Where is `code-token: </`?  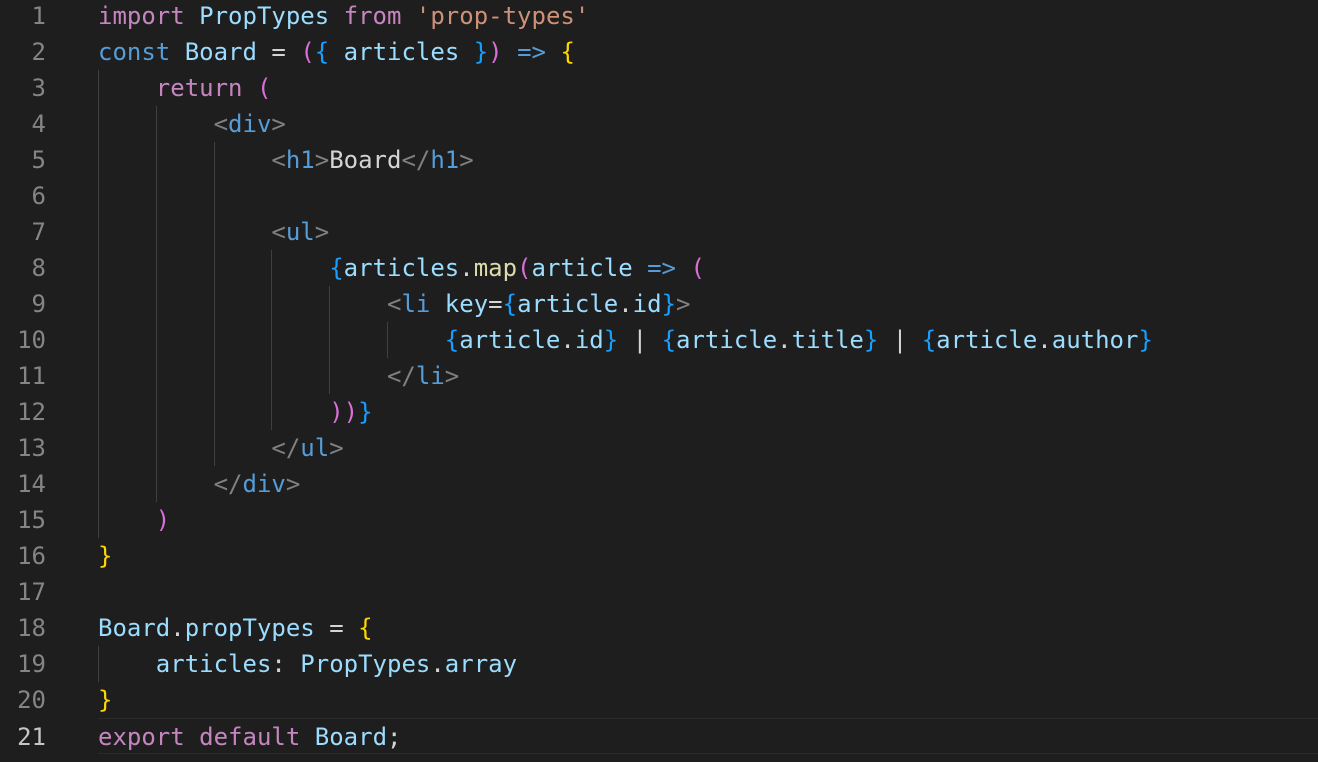 code-token: </ is located at coordinates (401, 376).